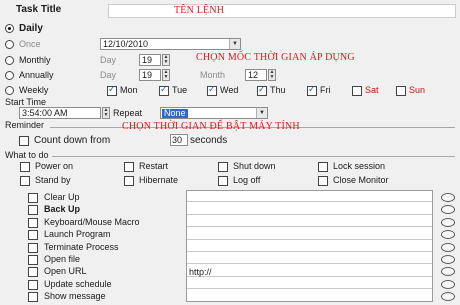 The height and width of the screenshot is (305, 460). What do you see at coordinates (323, 167) in the screenshot?
I see `lock-session-checkbox` at bounding box center [323, 167].